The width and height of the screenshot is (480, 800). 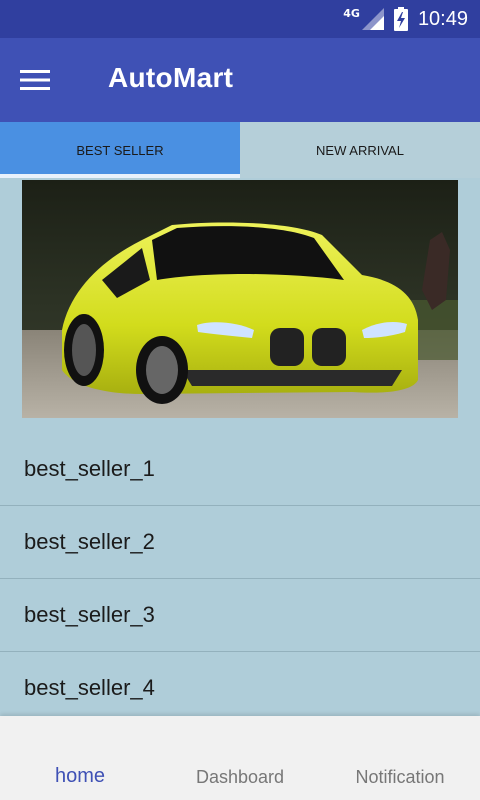 I want to click on nav-dashboard: Dashboard, so click(x=240, y=758).